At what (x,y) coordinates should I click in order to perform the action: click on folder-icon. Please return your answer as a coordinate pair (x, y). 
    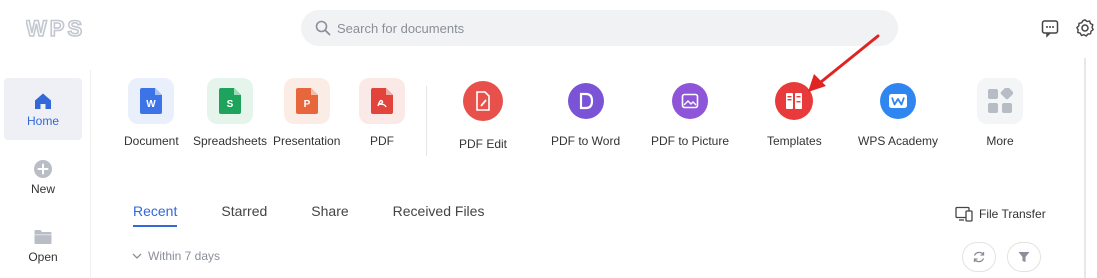
    Looking at the image, I should click on (43, 236).